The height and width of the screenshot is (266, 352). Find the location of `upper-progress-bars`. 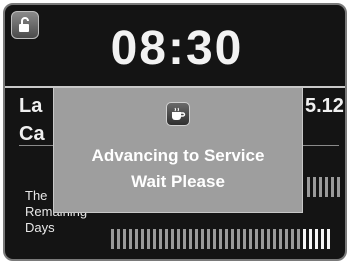

upper-progress-bars is located at coordinates (323, 187).